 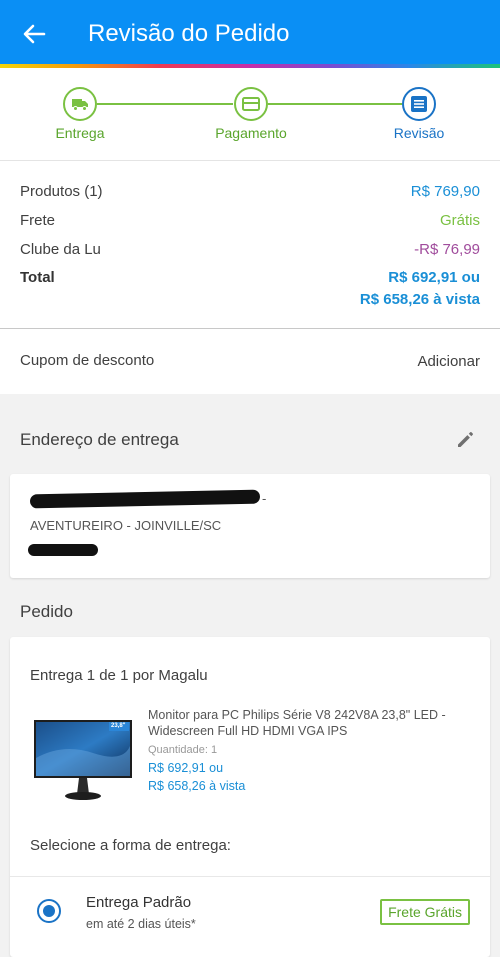 What do you see at coordinates (419, 133) in the screenshot?
I see `step-label-review: Revisão` at bounding box center [419, 133].